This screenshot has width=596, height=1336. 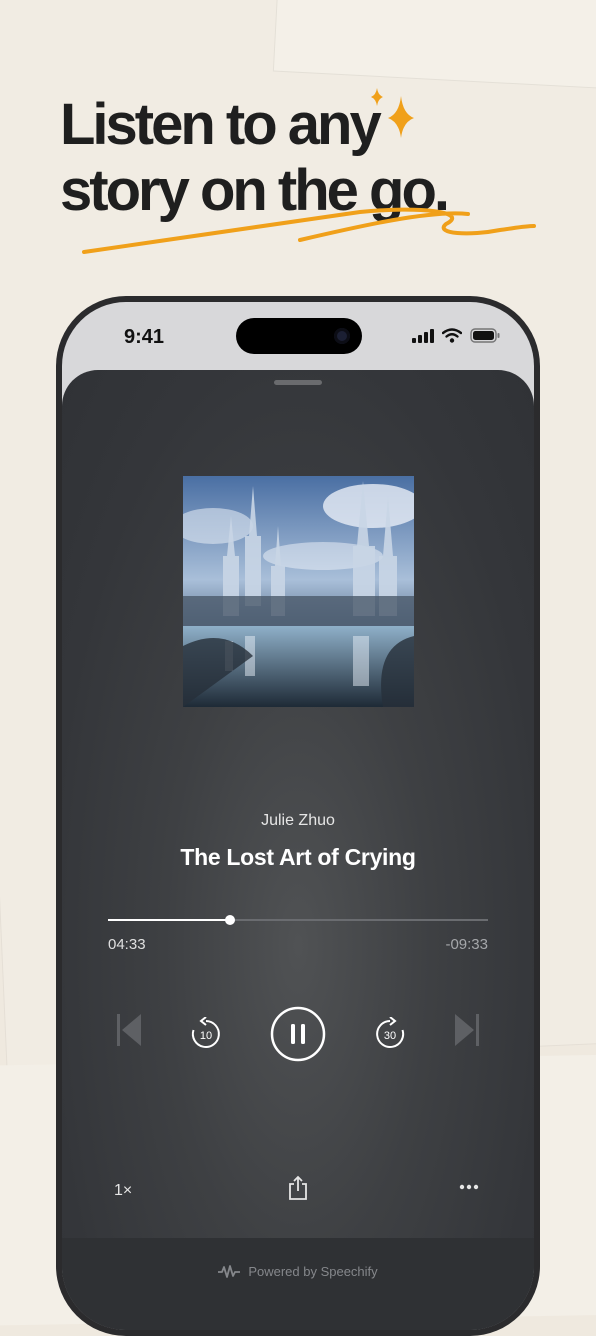 I want to click on headline-decoration, so click(x=309, y=171).